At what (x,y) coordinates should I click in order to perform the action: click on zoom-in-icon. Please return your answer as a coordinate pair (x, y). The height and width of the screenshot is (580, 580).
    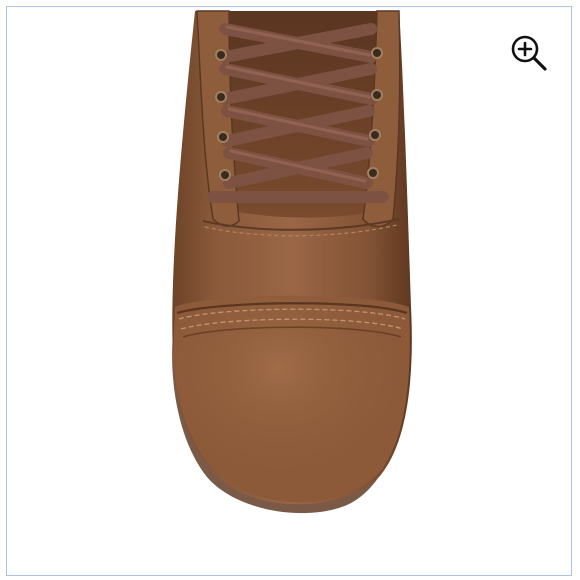
    Looking at the image, I should click on (529, 53).